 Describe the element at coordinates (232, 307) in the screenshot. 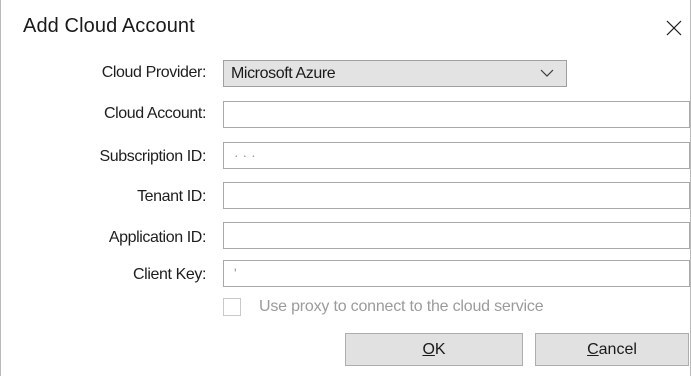

I see `use-proxy-checkbox` at that location.